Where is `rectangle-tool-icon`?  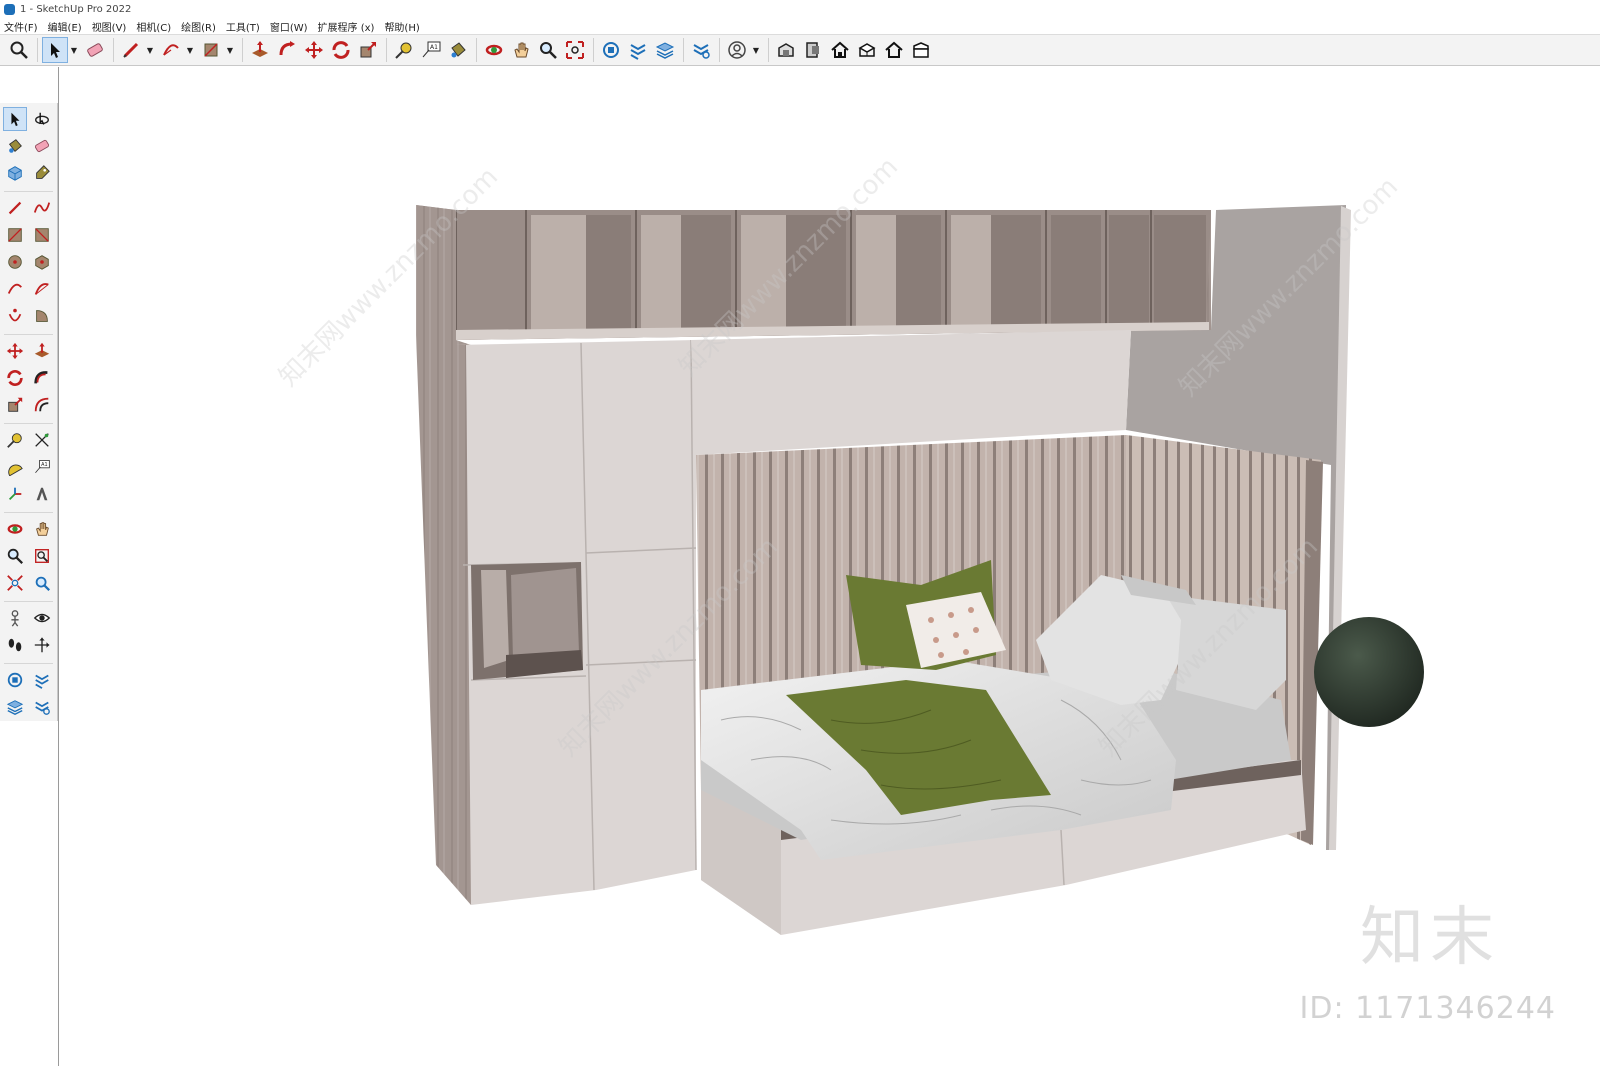
rectangle-tool-icon is located at coordinates (15, 235).